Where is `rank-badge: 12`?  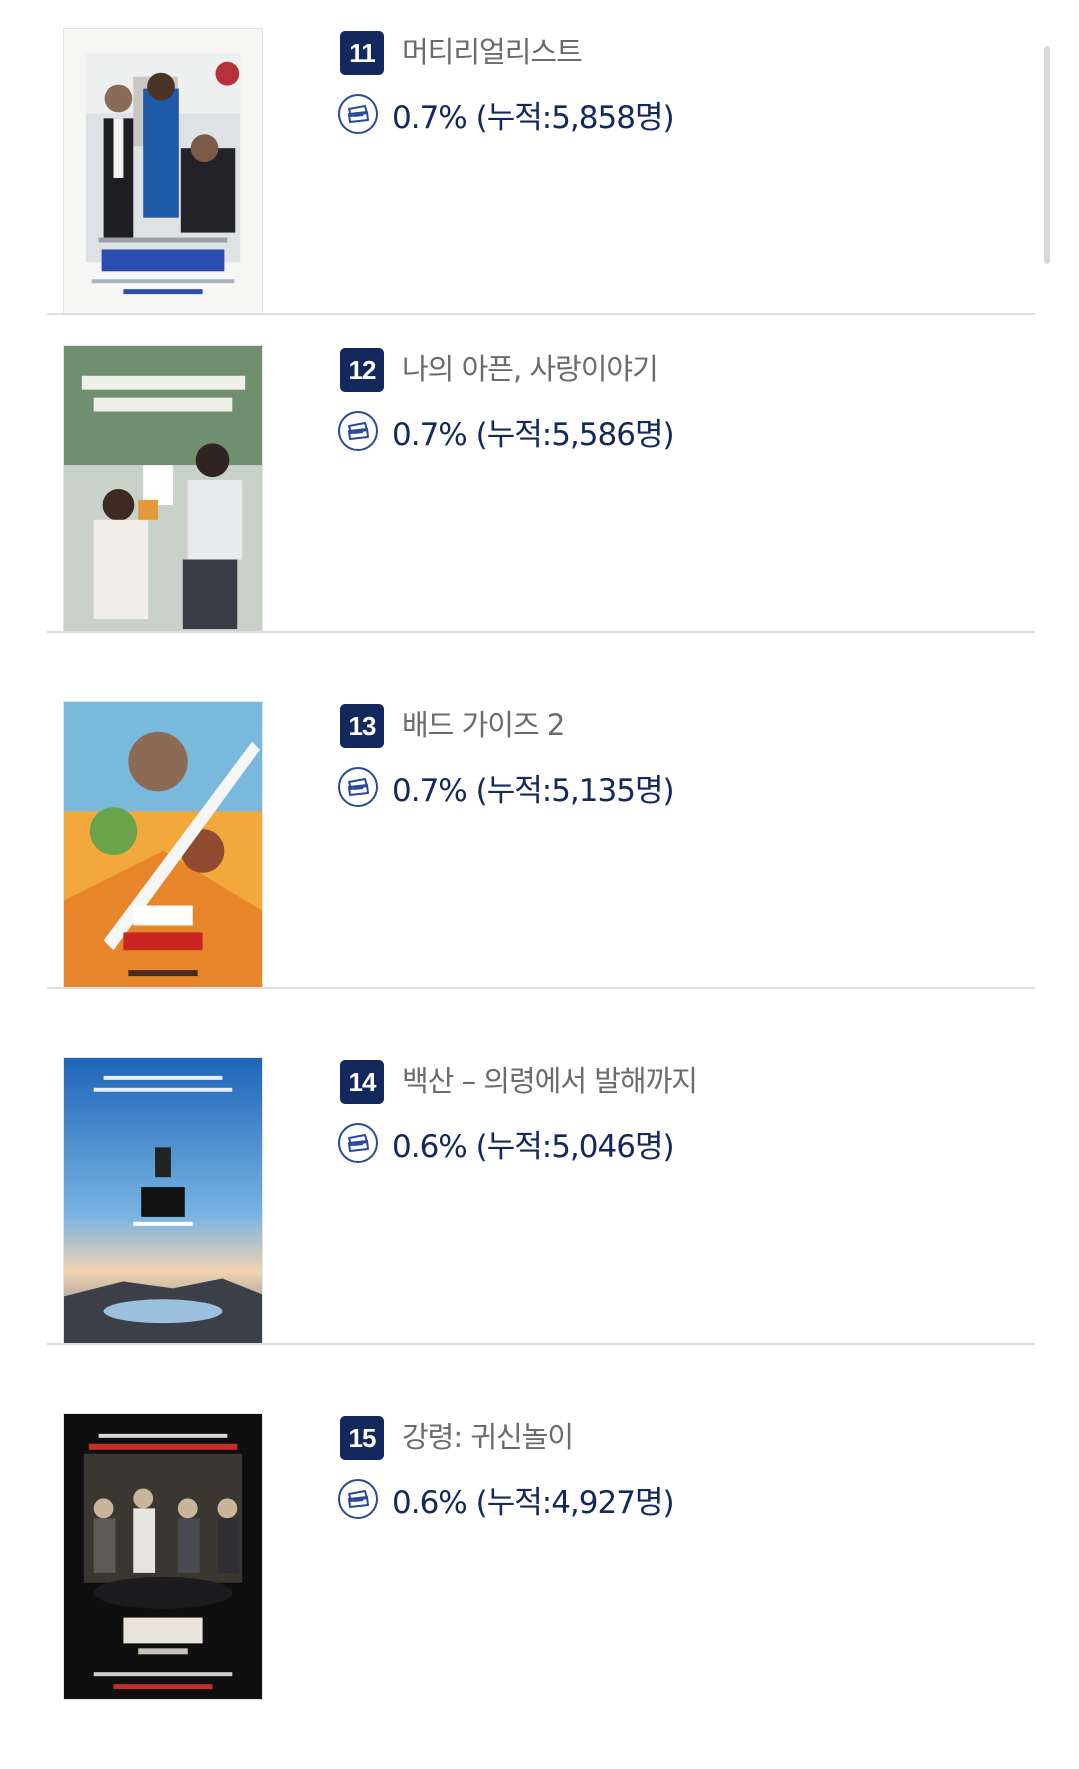 rank-badge: 12 is located at coordinates (362, 370).